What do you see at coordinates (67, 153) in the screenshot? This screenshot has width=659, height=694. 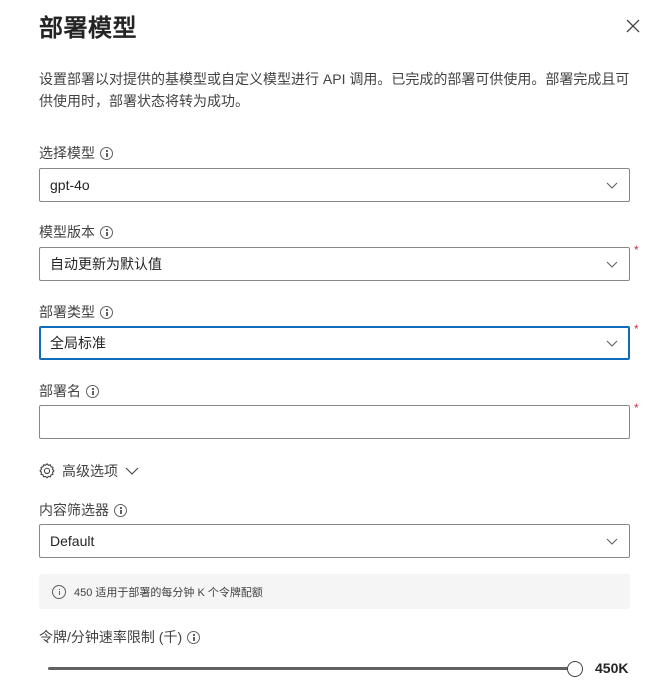 I see `model-label-text: 选择模型` at bounding box center [67, 153].